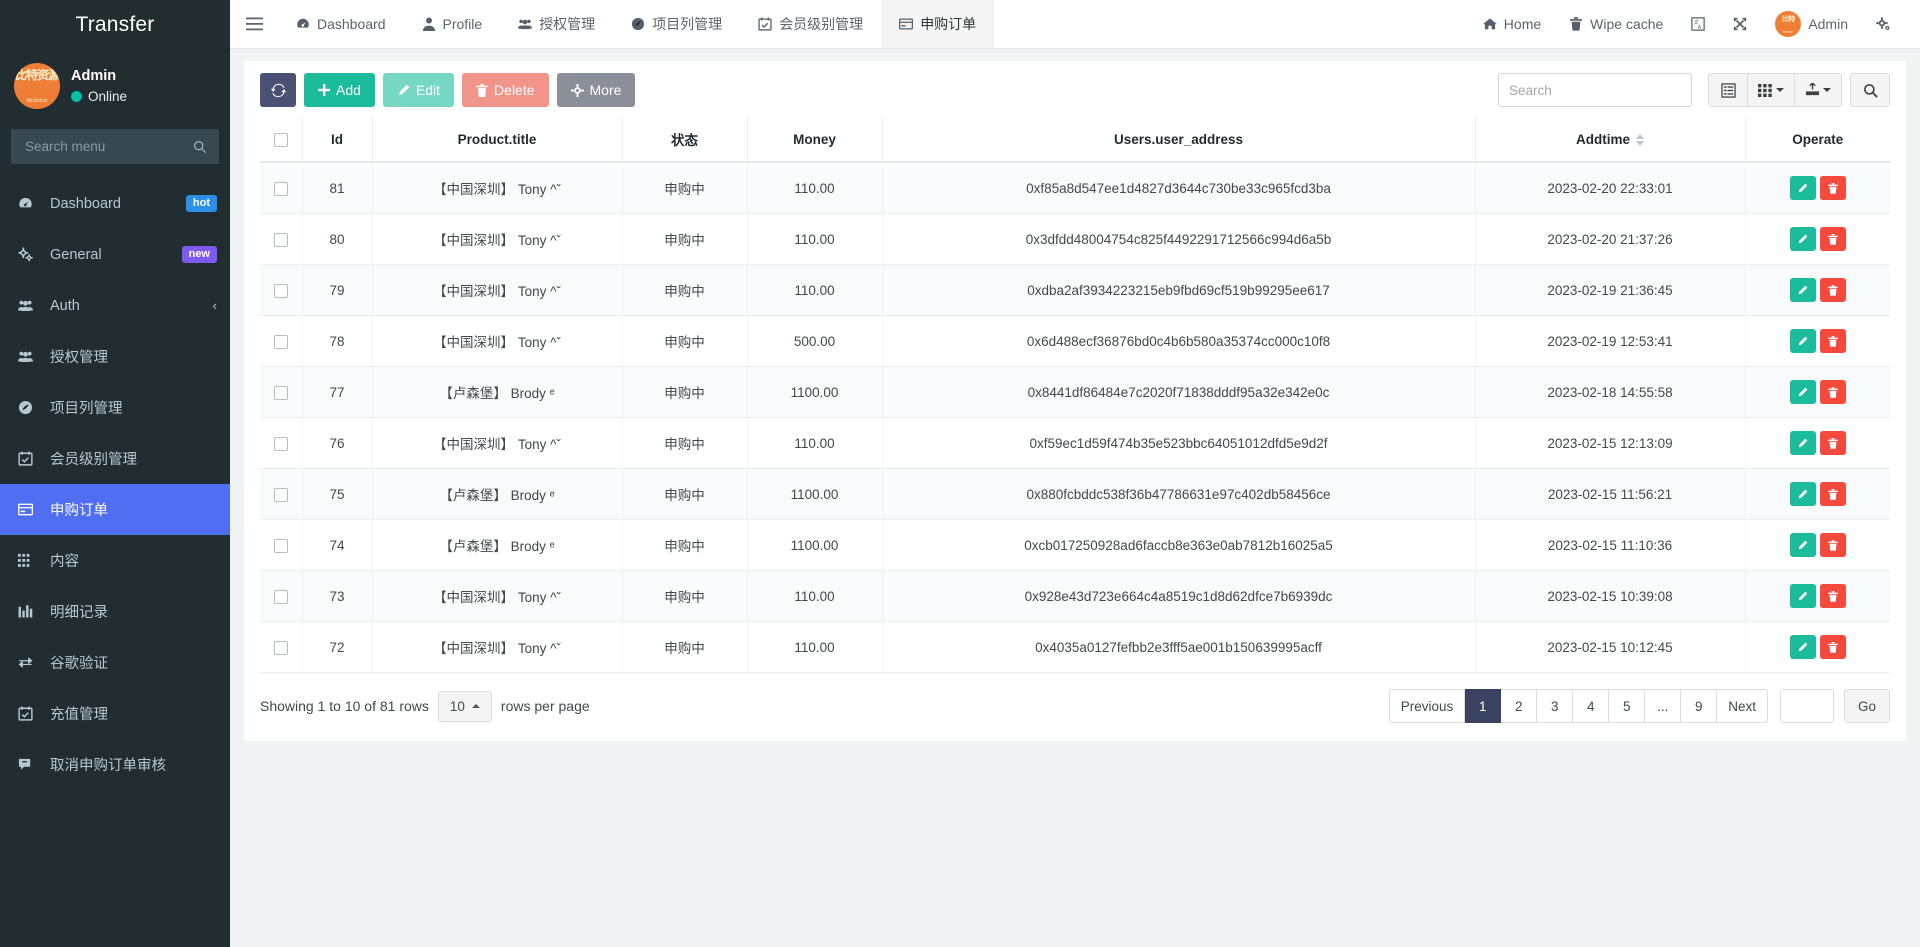  I want to click on sidebar-item-7: 内容, so click(115, 560).